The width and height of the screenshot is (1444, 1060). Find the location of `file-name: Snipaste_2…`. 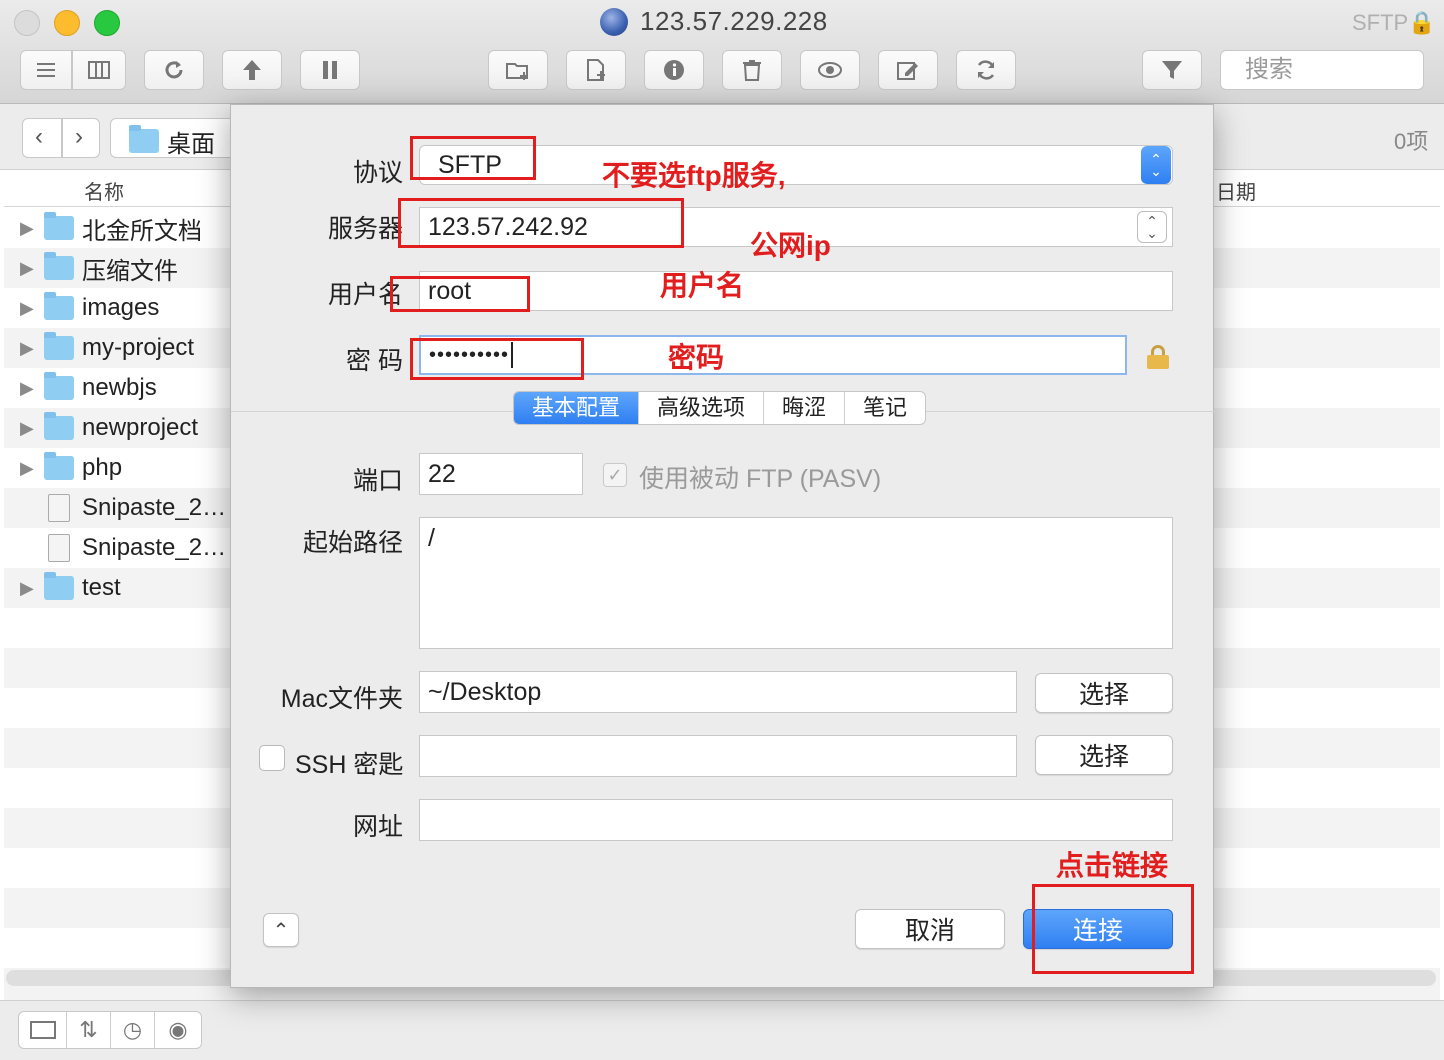

file-name: Snipaste_2… is located at coordinates (154, 547).